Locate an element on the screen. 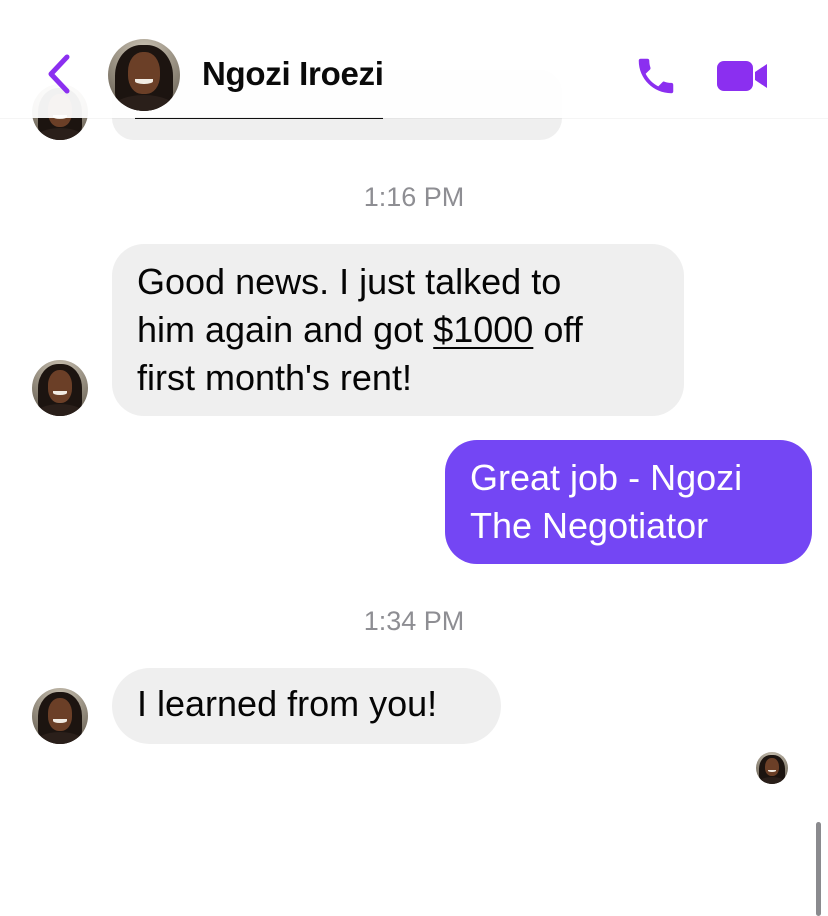 The width and height of the screenshot is (828, 916). message-text-line: Great job - Ngozi is located at coordinates (606, 477).